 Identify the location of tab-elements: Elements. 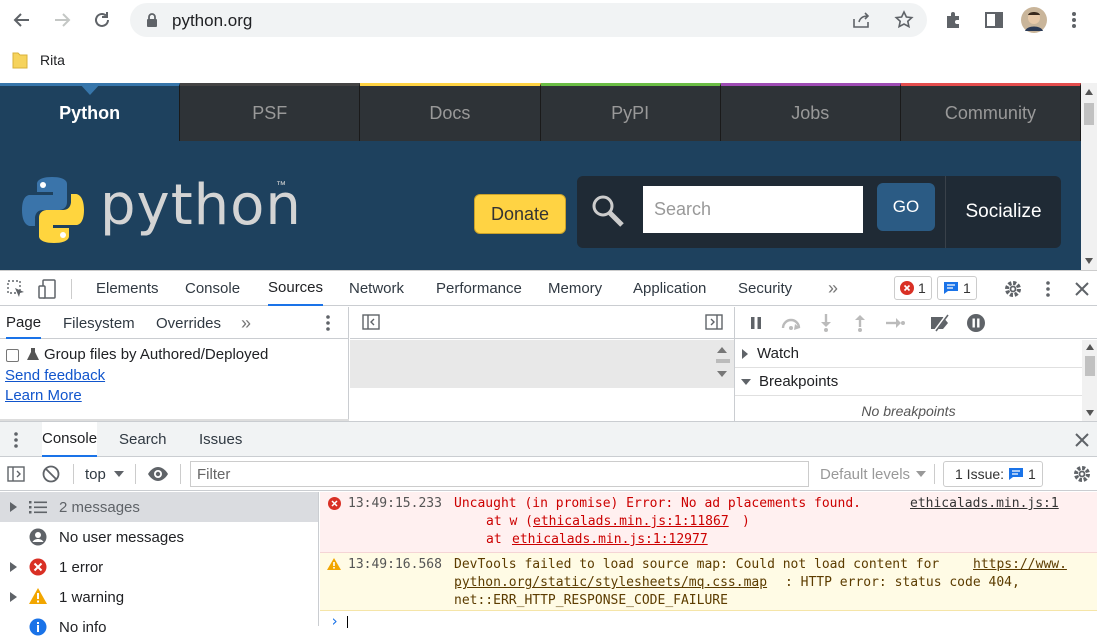
(127, 288).